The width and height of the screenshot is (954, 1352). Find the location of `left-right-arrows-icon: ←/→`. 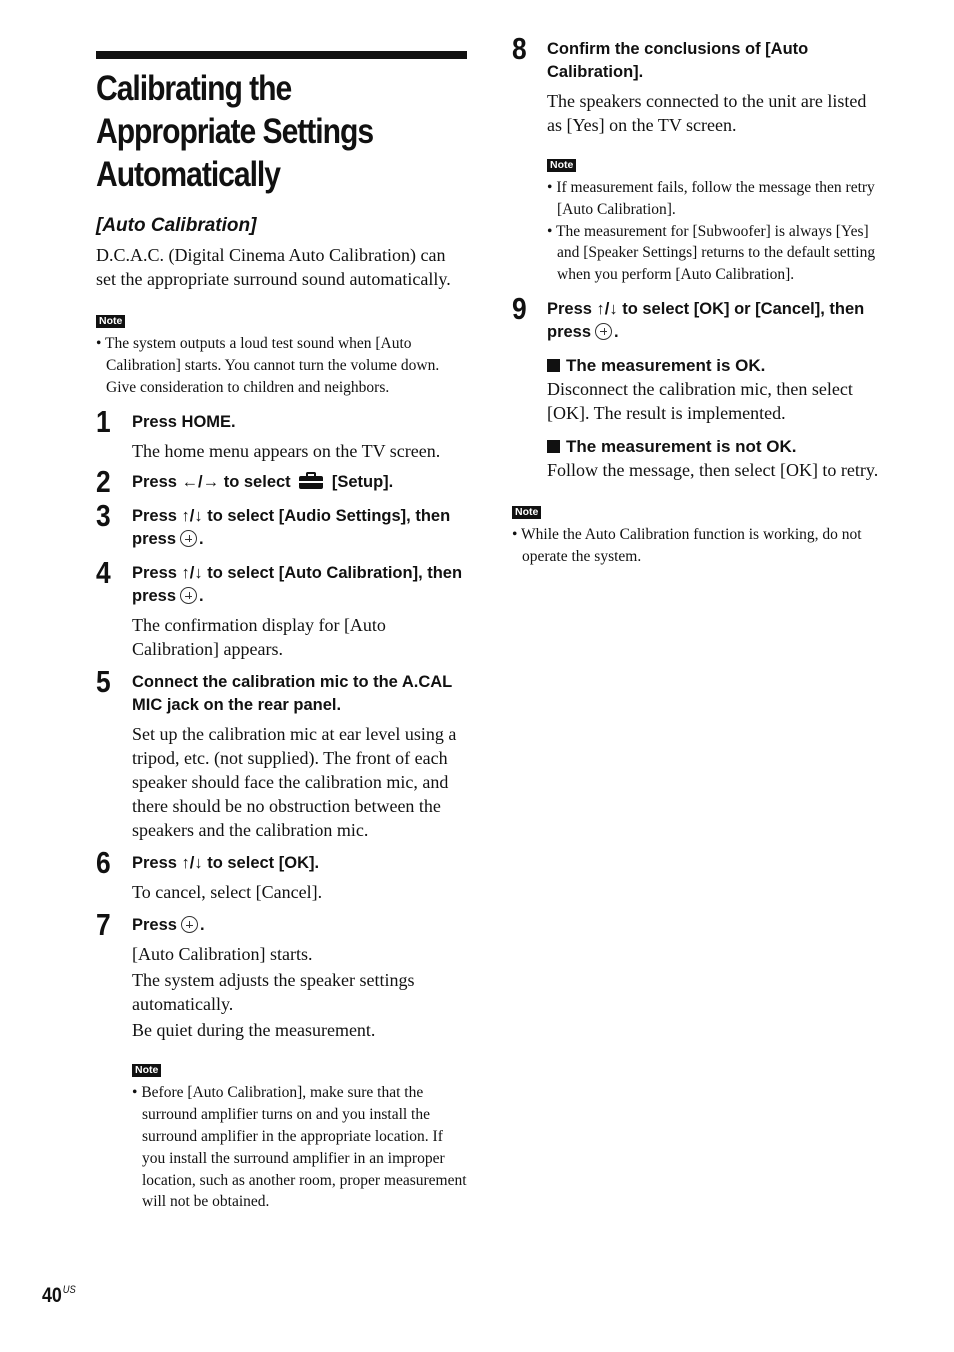

left-right-arrows-icon: ←/→ is located at coordinates (200, 482).